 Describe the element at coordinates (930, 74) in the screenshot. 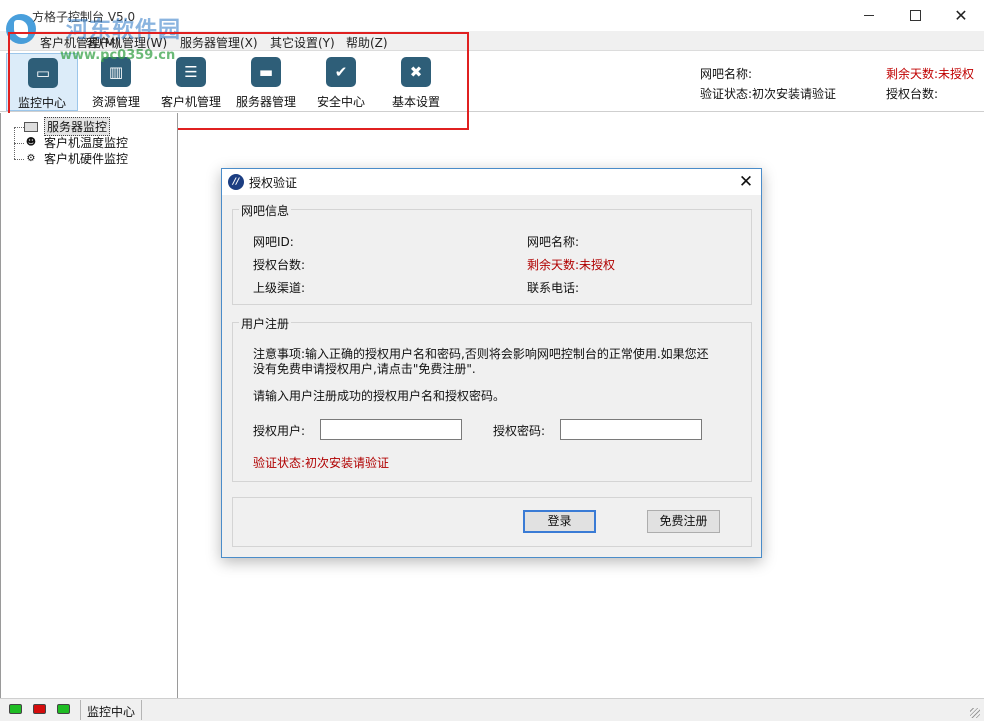

I see `remaining-days: 剩余天数:未授权` at that location.